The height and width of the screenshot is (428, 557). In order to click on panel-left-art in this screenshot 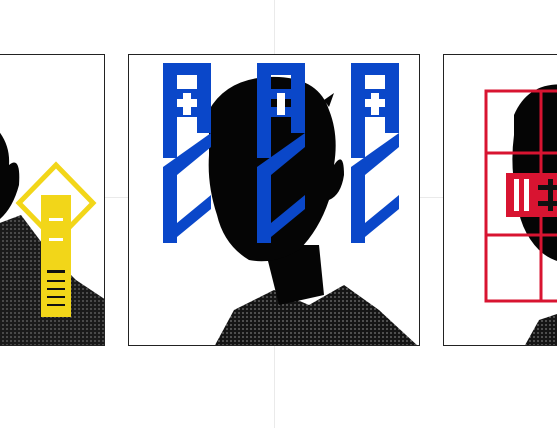, I will do `click(52, 238)`.